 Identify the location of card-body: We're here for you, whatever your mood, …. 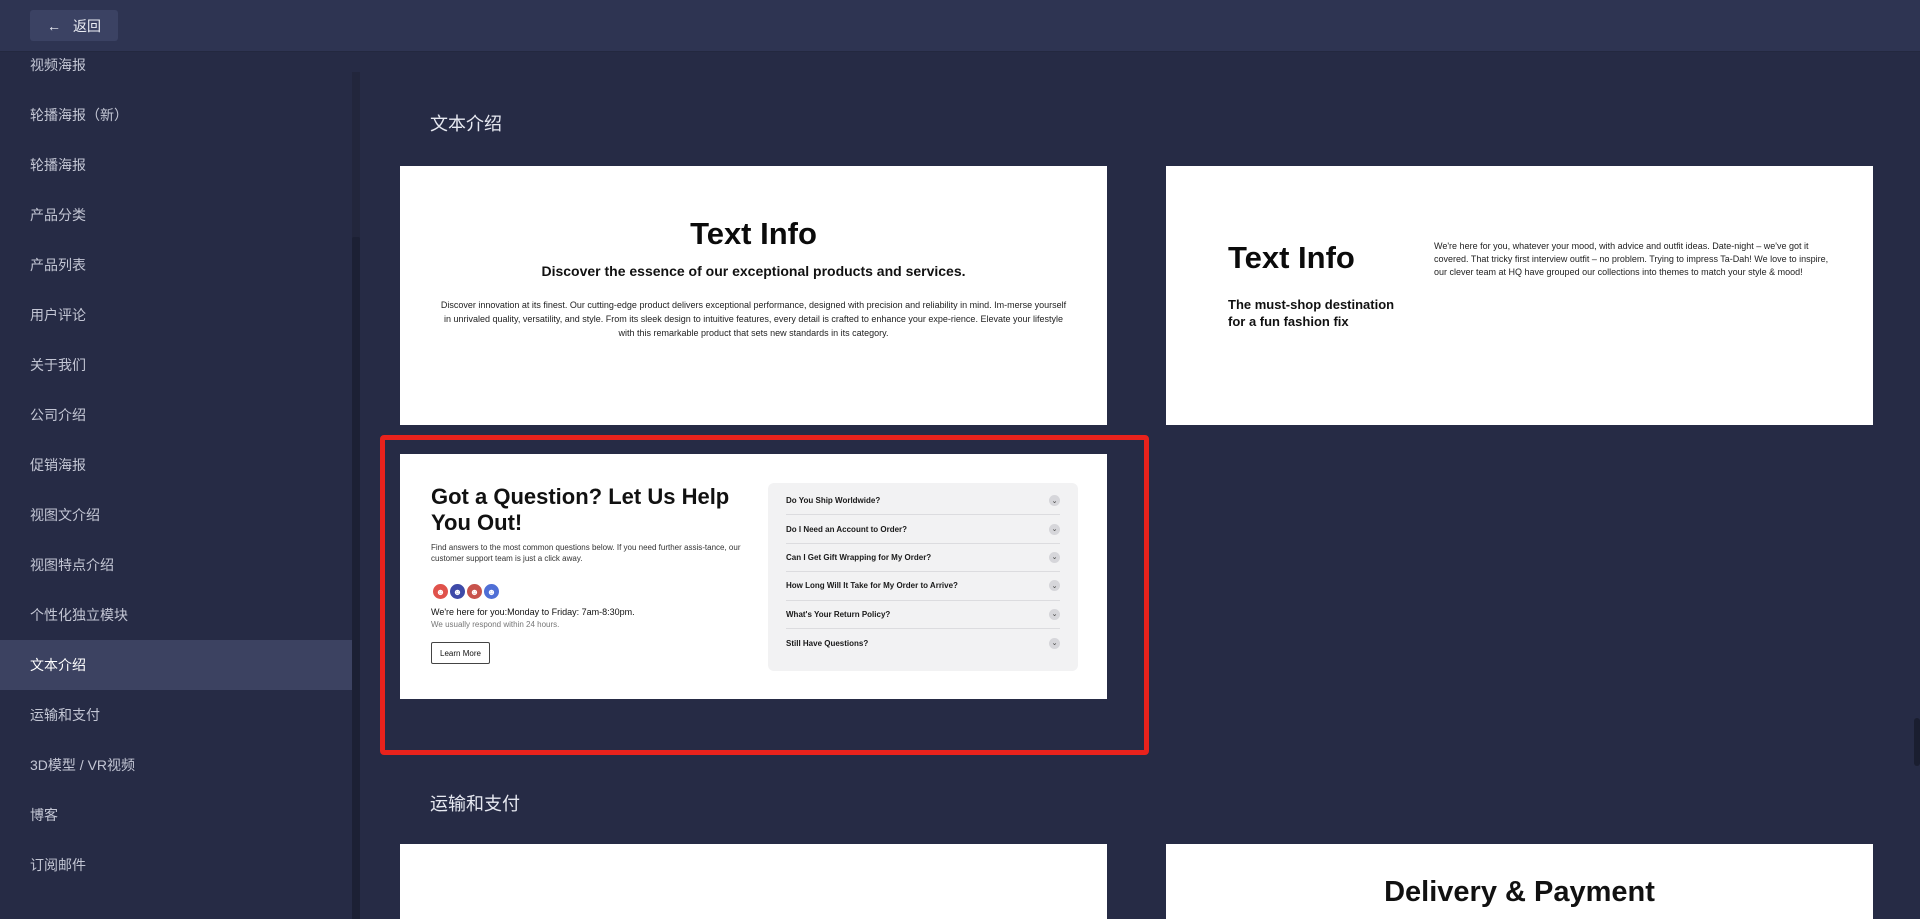
(1631, 259).